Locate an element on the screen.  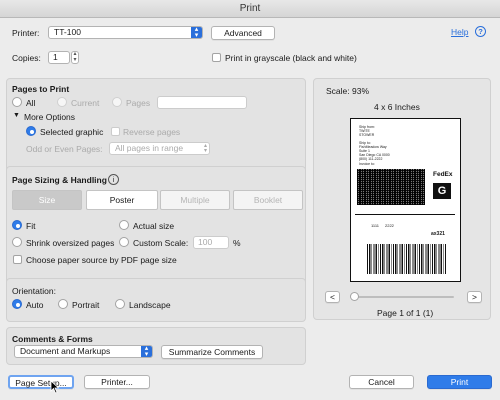
portrait-radio is located at coordinates (63, 304).